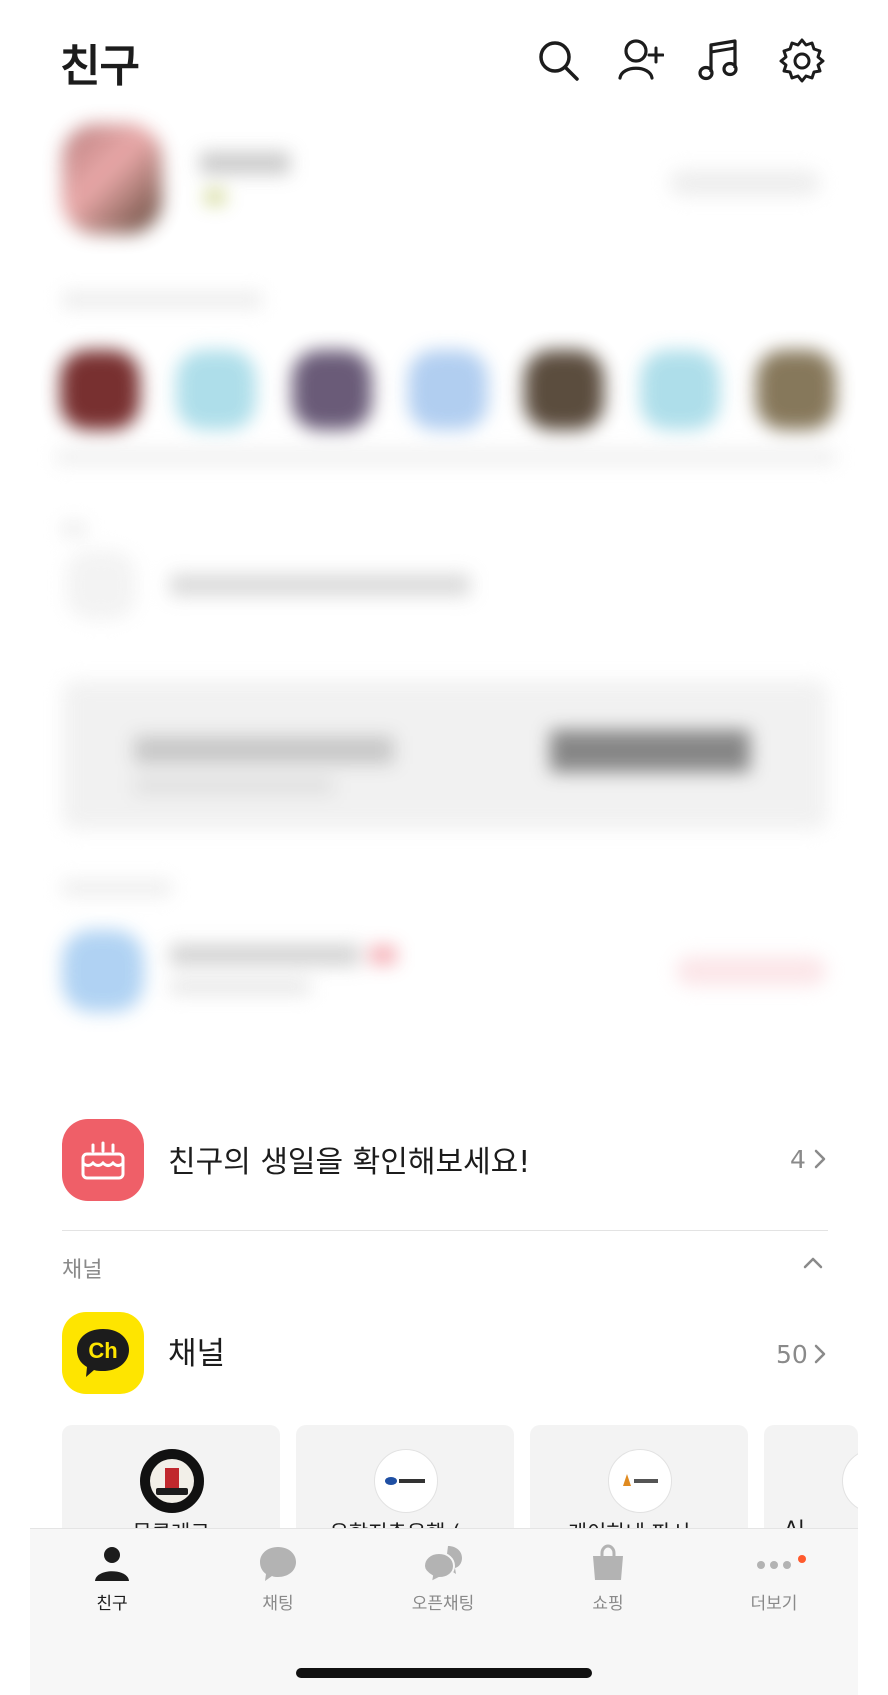 The height and width of the screenshot is (1695, 888). I want to click on tab-label: 오픈채팅, so click(443, 1604).